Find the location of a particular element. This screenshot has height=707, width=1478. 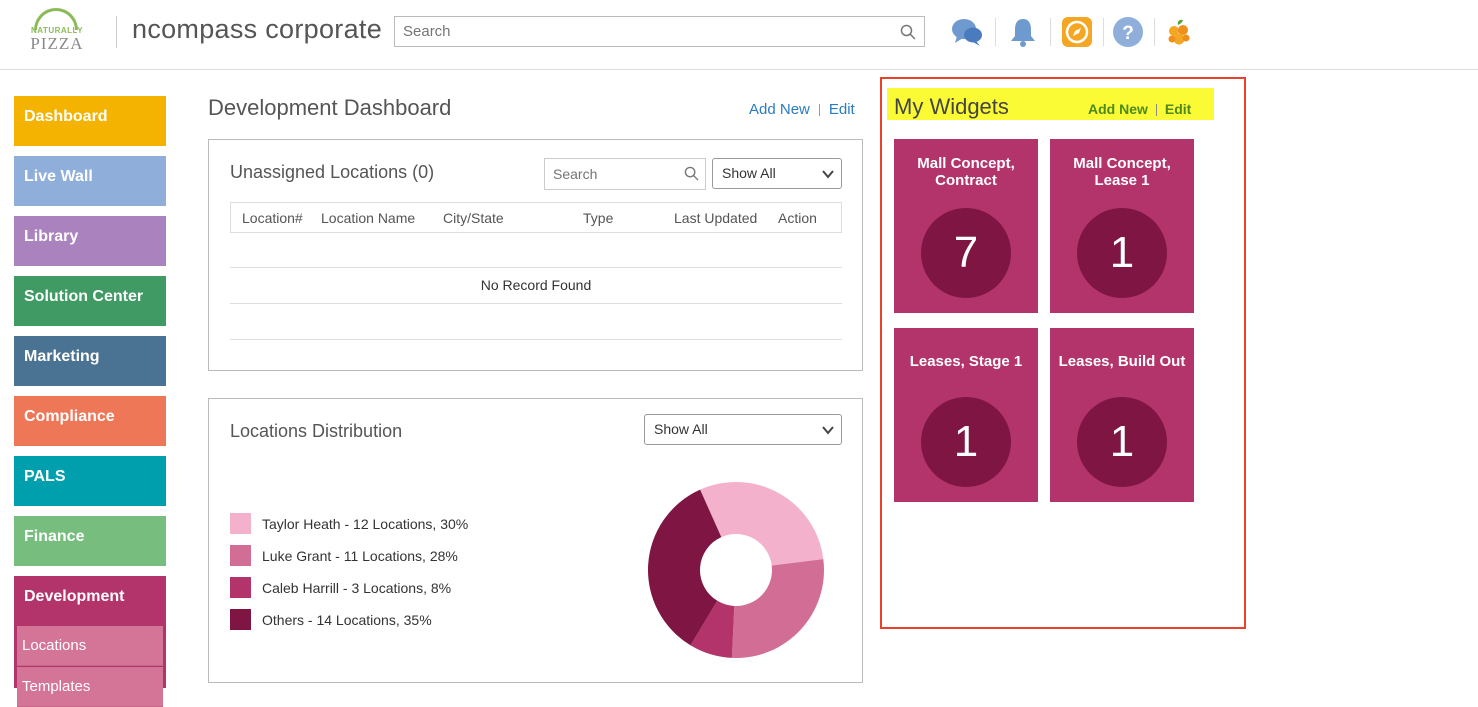

legend-label: Luke Grant - 11 Locations, 28% is located at coordinates (360, 556).